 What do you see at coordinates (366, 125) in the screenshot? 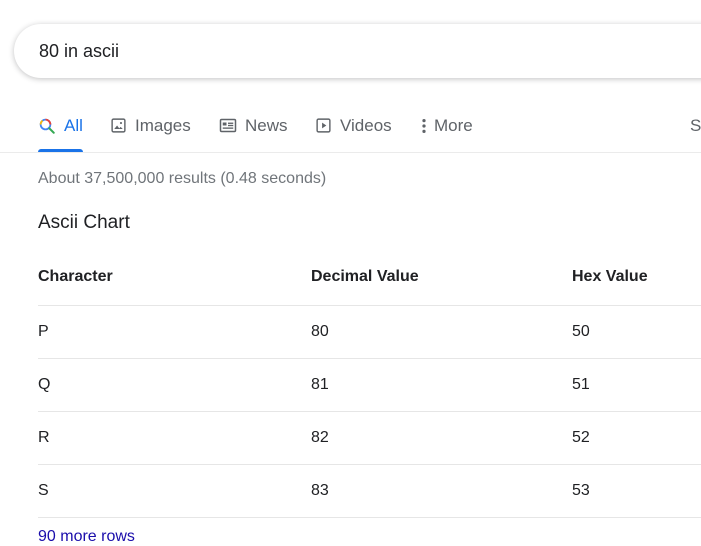
I see `tab-label: Videos` at bounding box center [366, 125].